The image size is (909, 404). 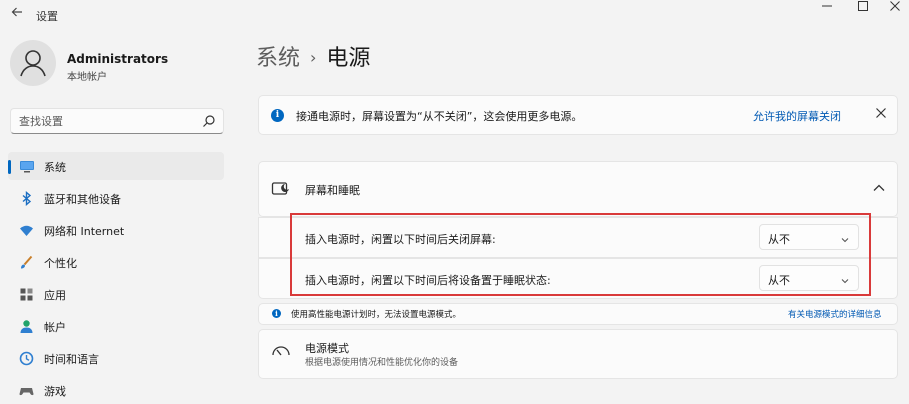 What do you see at coordinates (116, 326) in the screenshot?
I see `sidebar-item-accounts: 帐户` at bounding box center [116, 326].